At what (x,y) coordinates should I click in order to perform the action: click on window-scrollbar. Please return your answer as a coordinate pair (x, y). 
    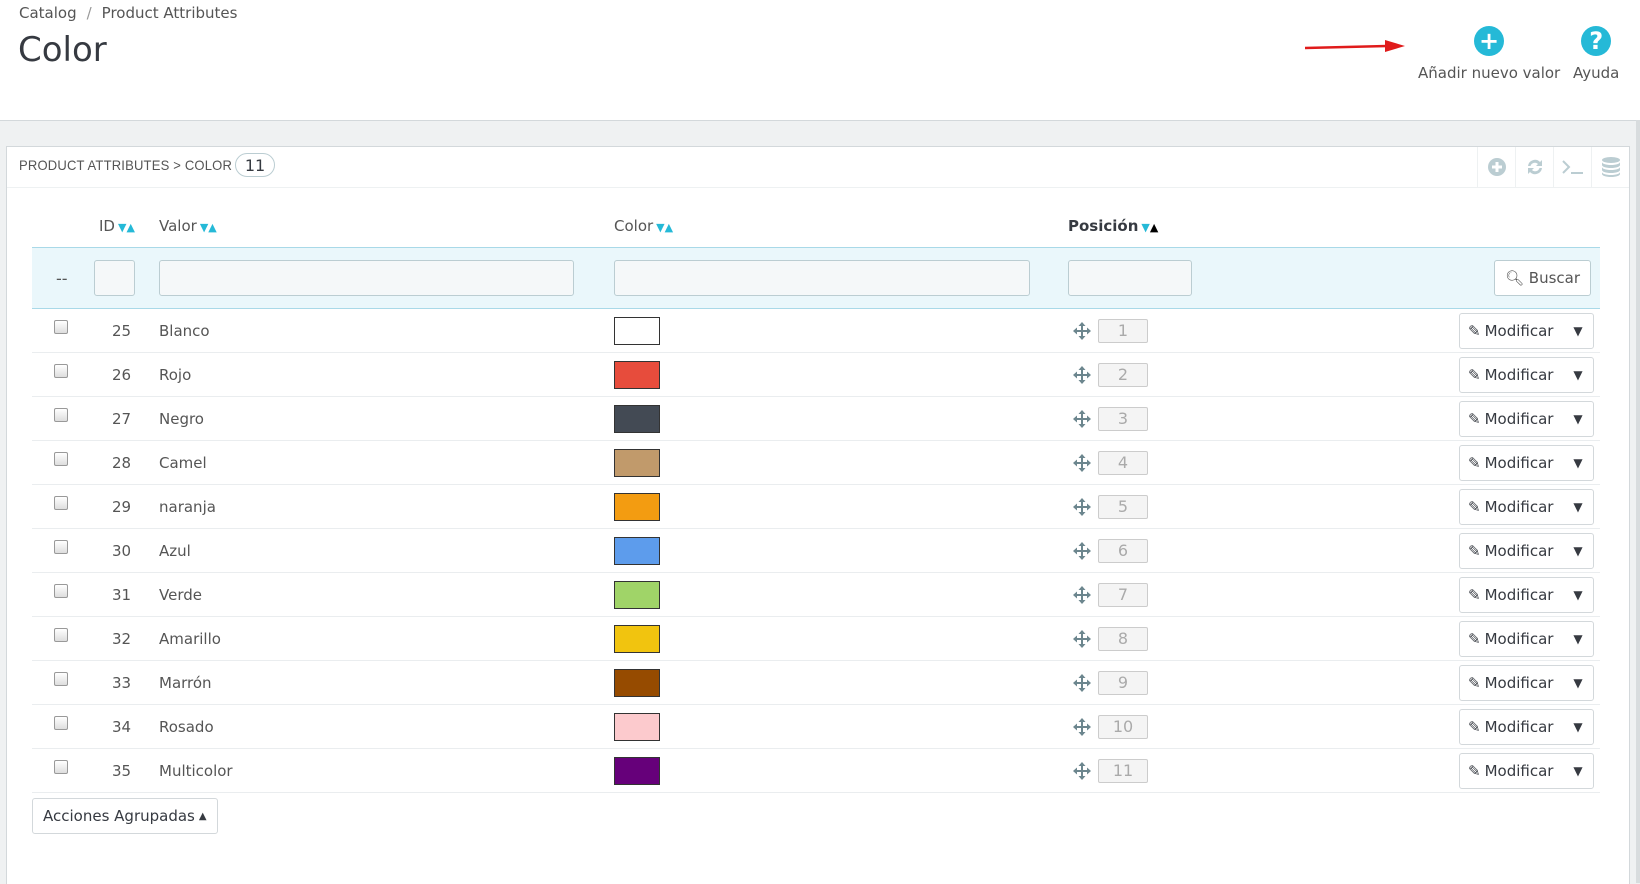
    Looking at the image, I should click on (1638, 501).